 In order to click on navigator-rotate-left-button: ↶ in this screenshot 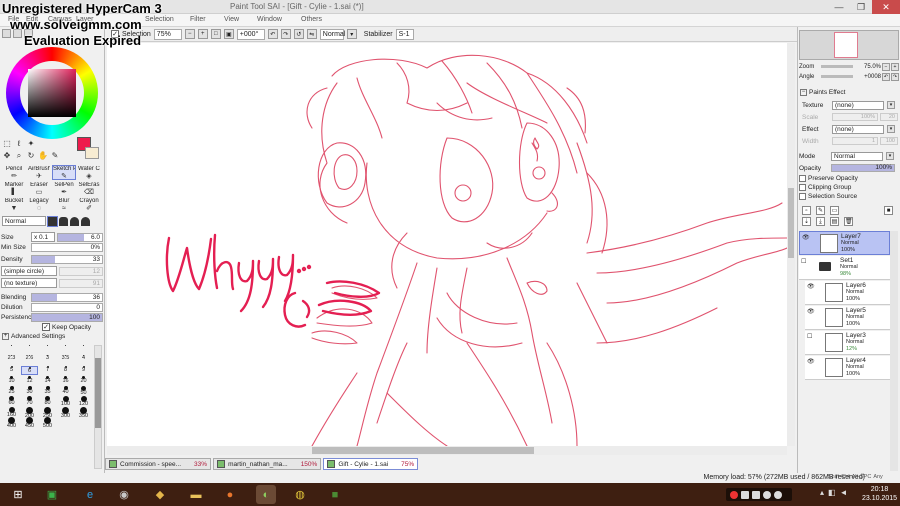, I will do `click(886, 76)`.